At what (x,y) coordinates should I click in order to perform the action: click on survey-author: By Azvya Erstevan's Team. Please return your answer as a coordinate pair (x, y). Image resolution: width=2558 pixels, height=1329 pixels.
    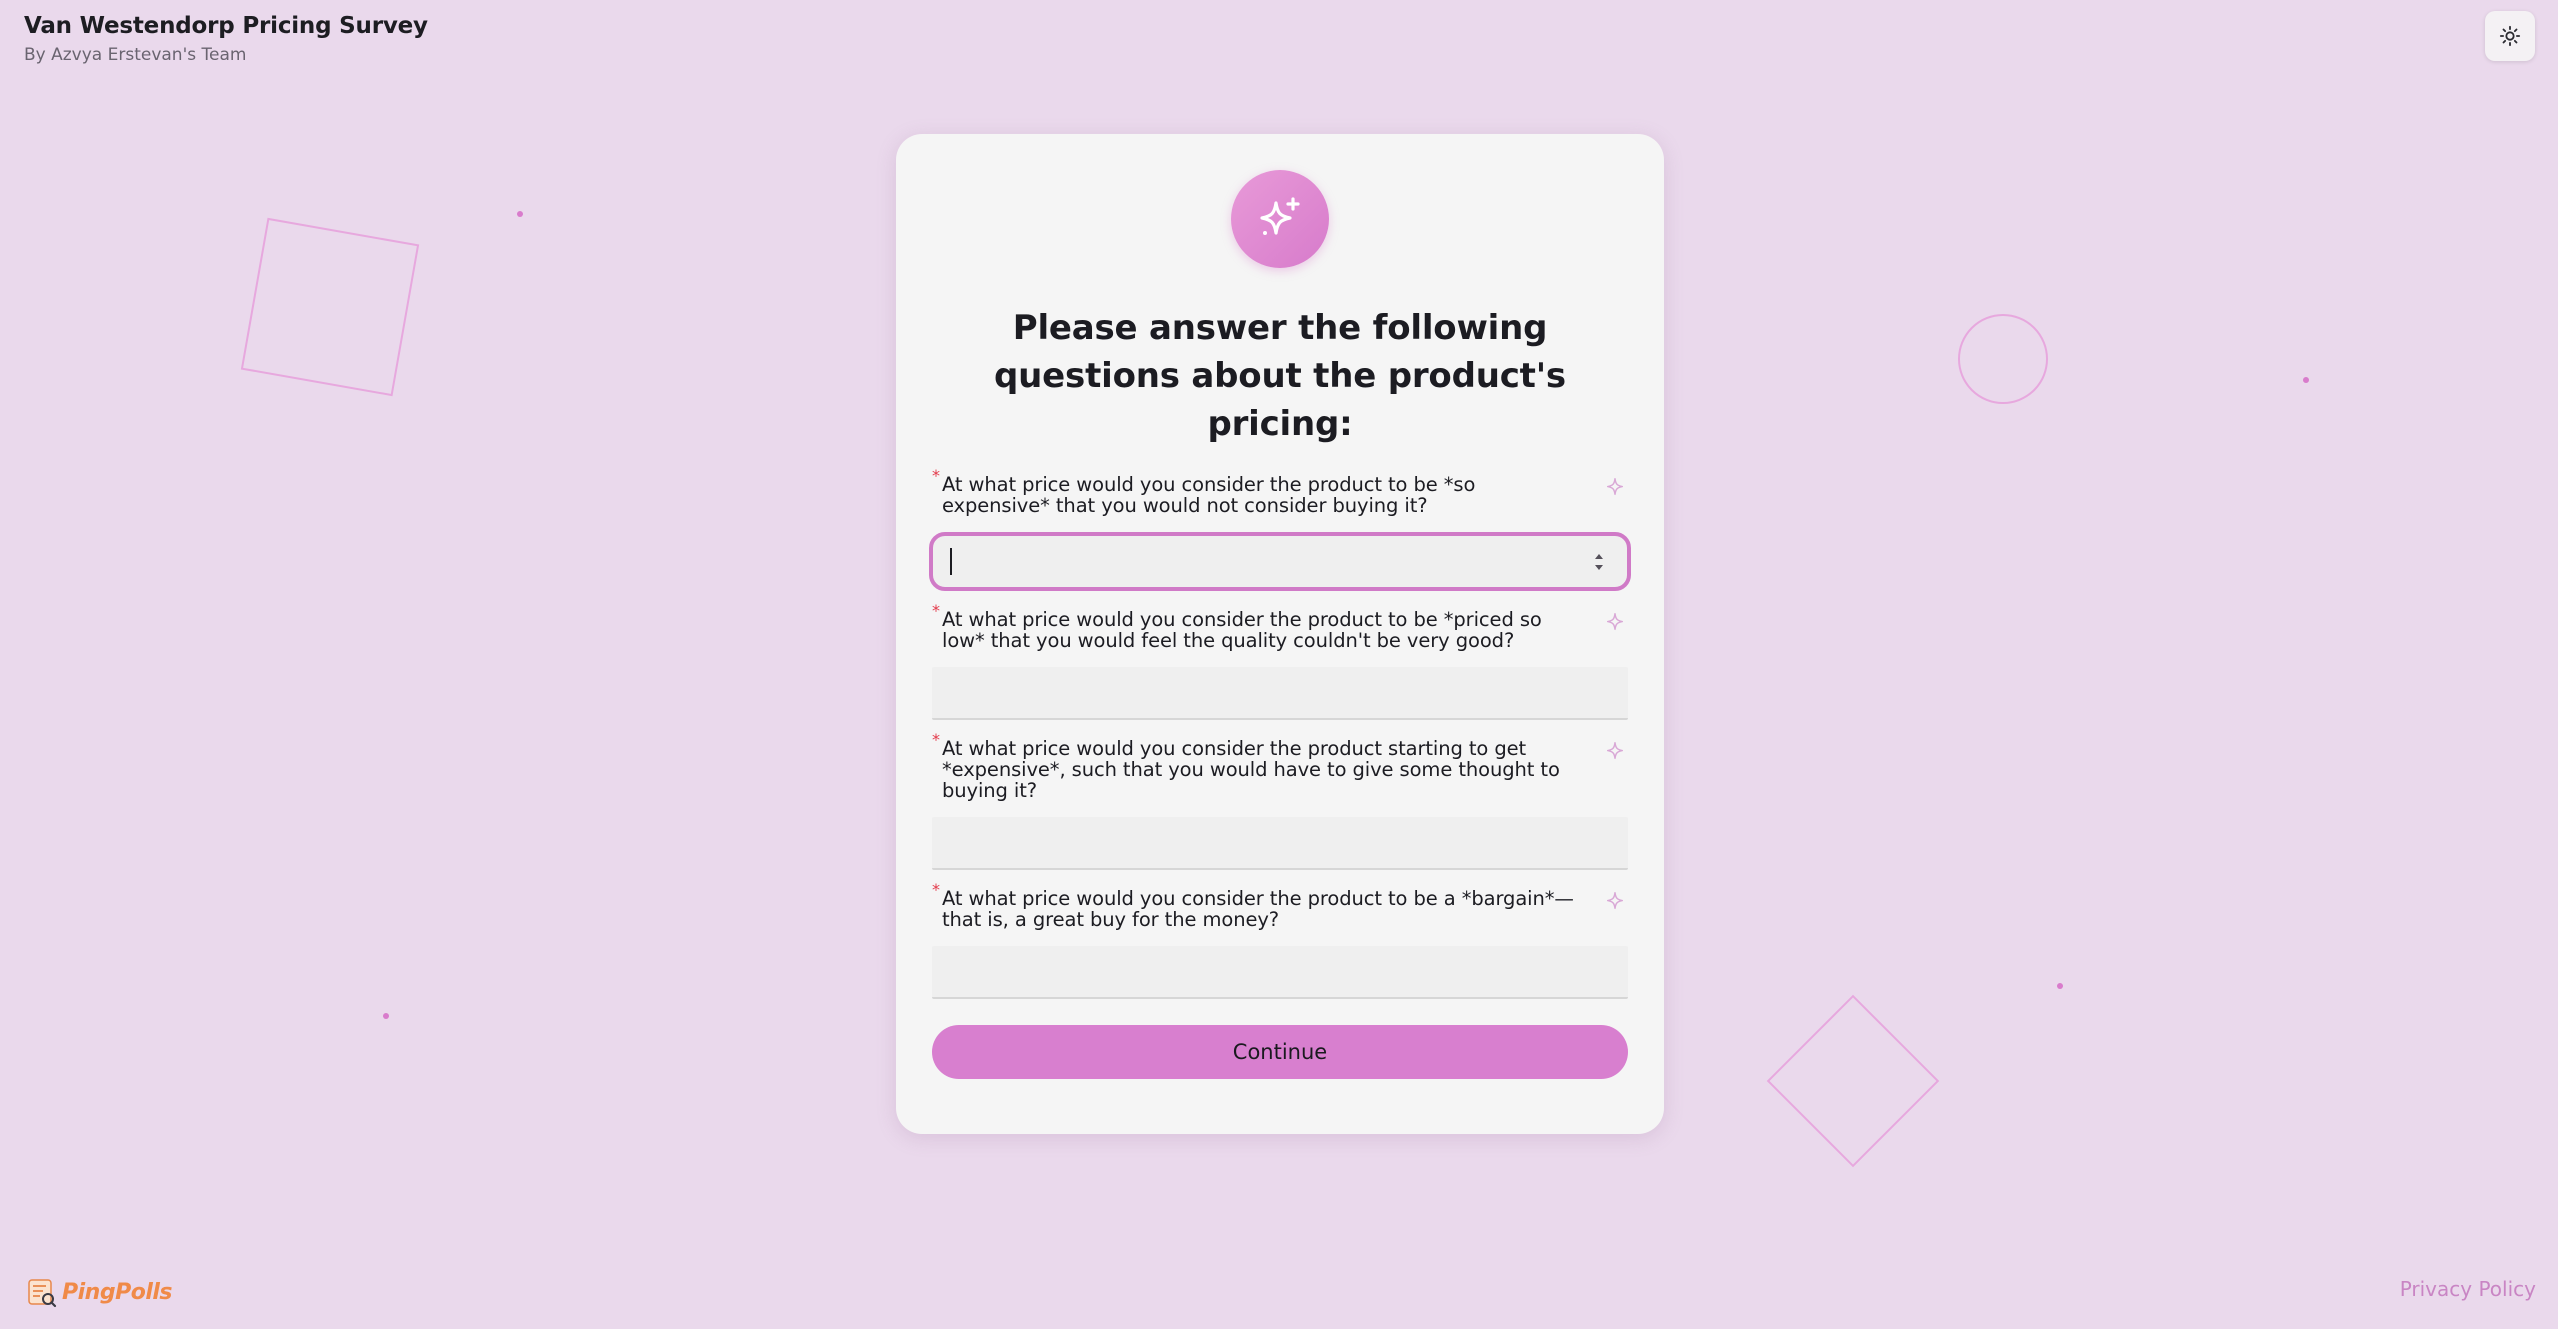
    Looking at the image, I should click on (135, 55).